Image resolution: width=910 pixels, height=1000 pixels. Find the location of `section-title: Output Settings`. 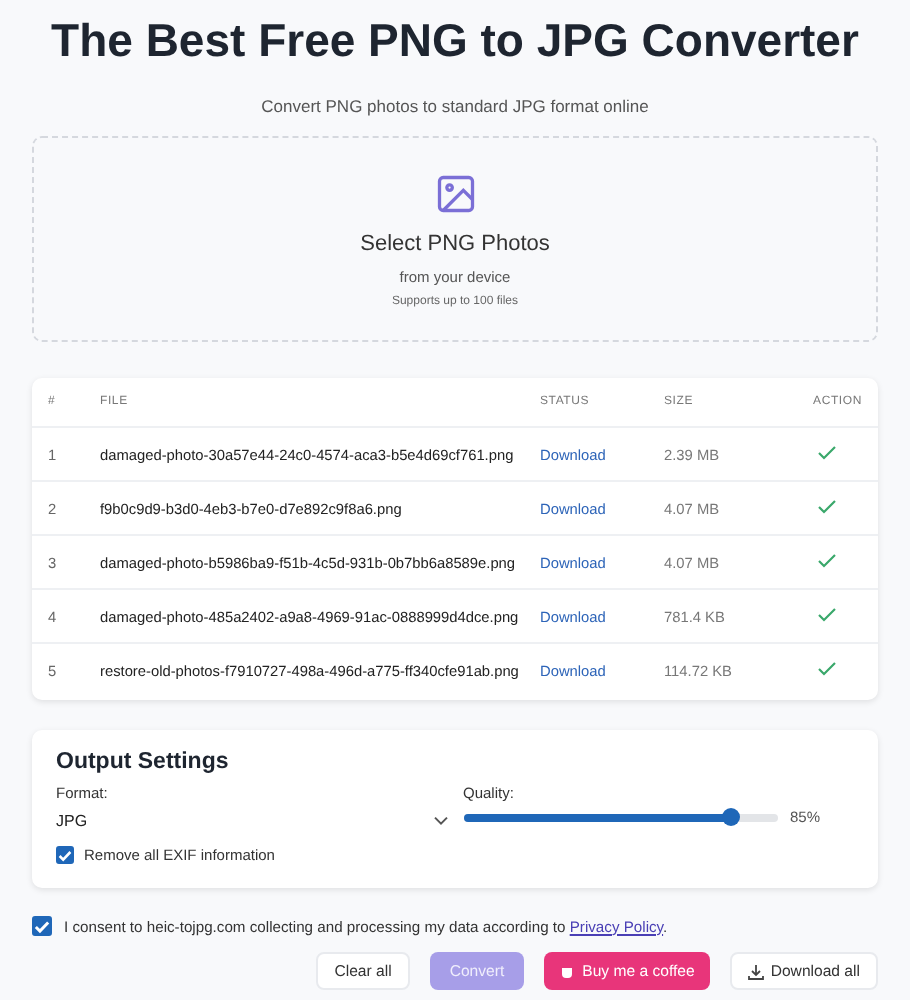

section-title: Output Settings is located at coordinates (143, 762).